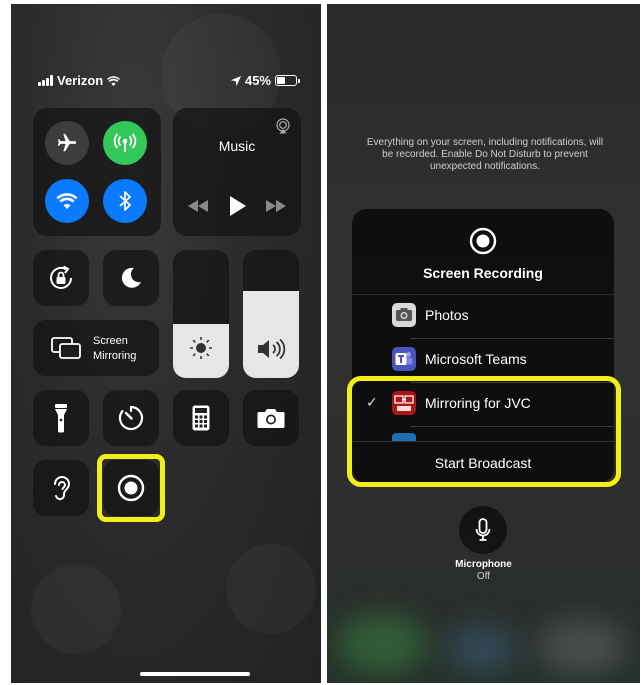 The width and height of the screenshot is (644, 685). I want to click on calculator-button, so click(201, 418).